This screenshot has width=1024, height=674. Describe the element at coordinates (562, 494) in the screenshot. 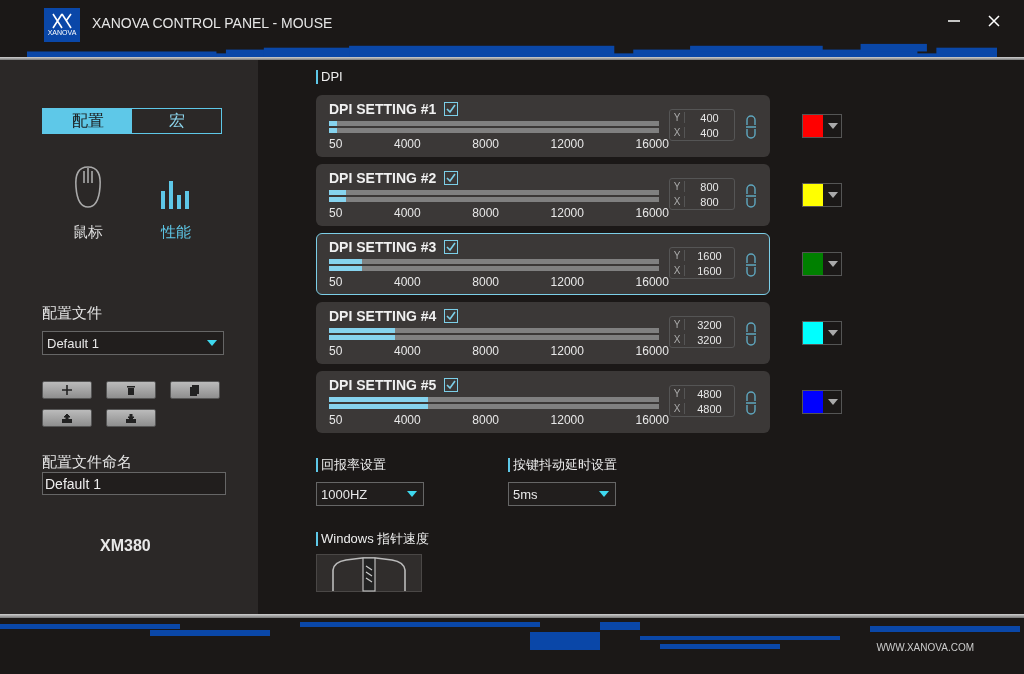

I see `debounce-dropdown: 5ms` at that location.